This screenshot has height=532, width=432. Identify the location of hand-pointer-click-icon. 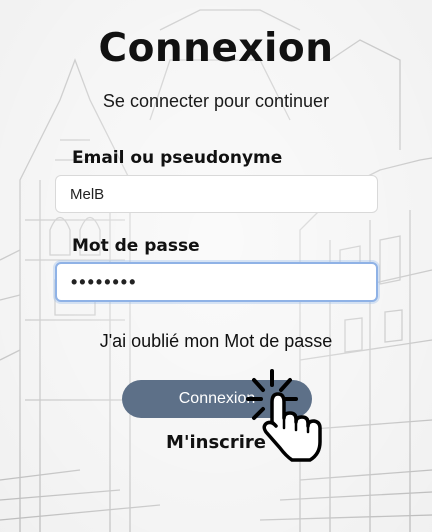
(284, 415).